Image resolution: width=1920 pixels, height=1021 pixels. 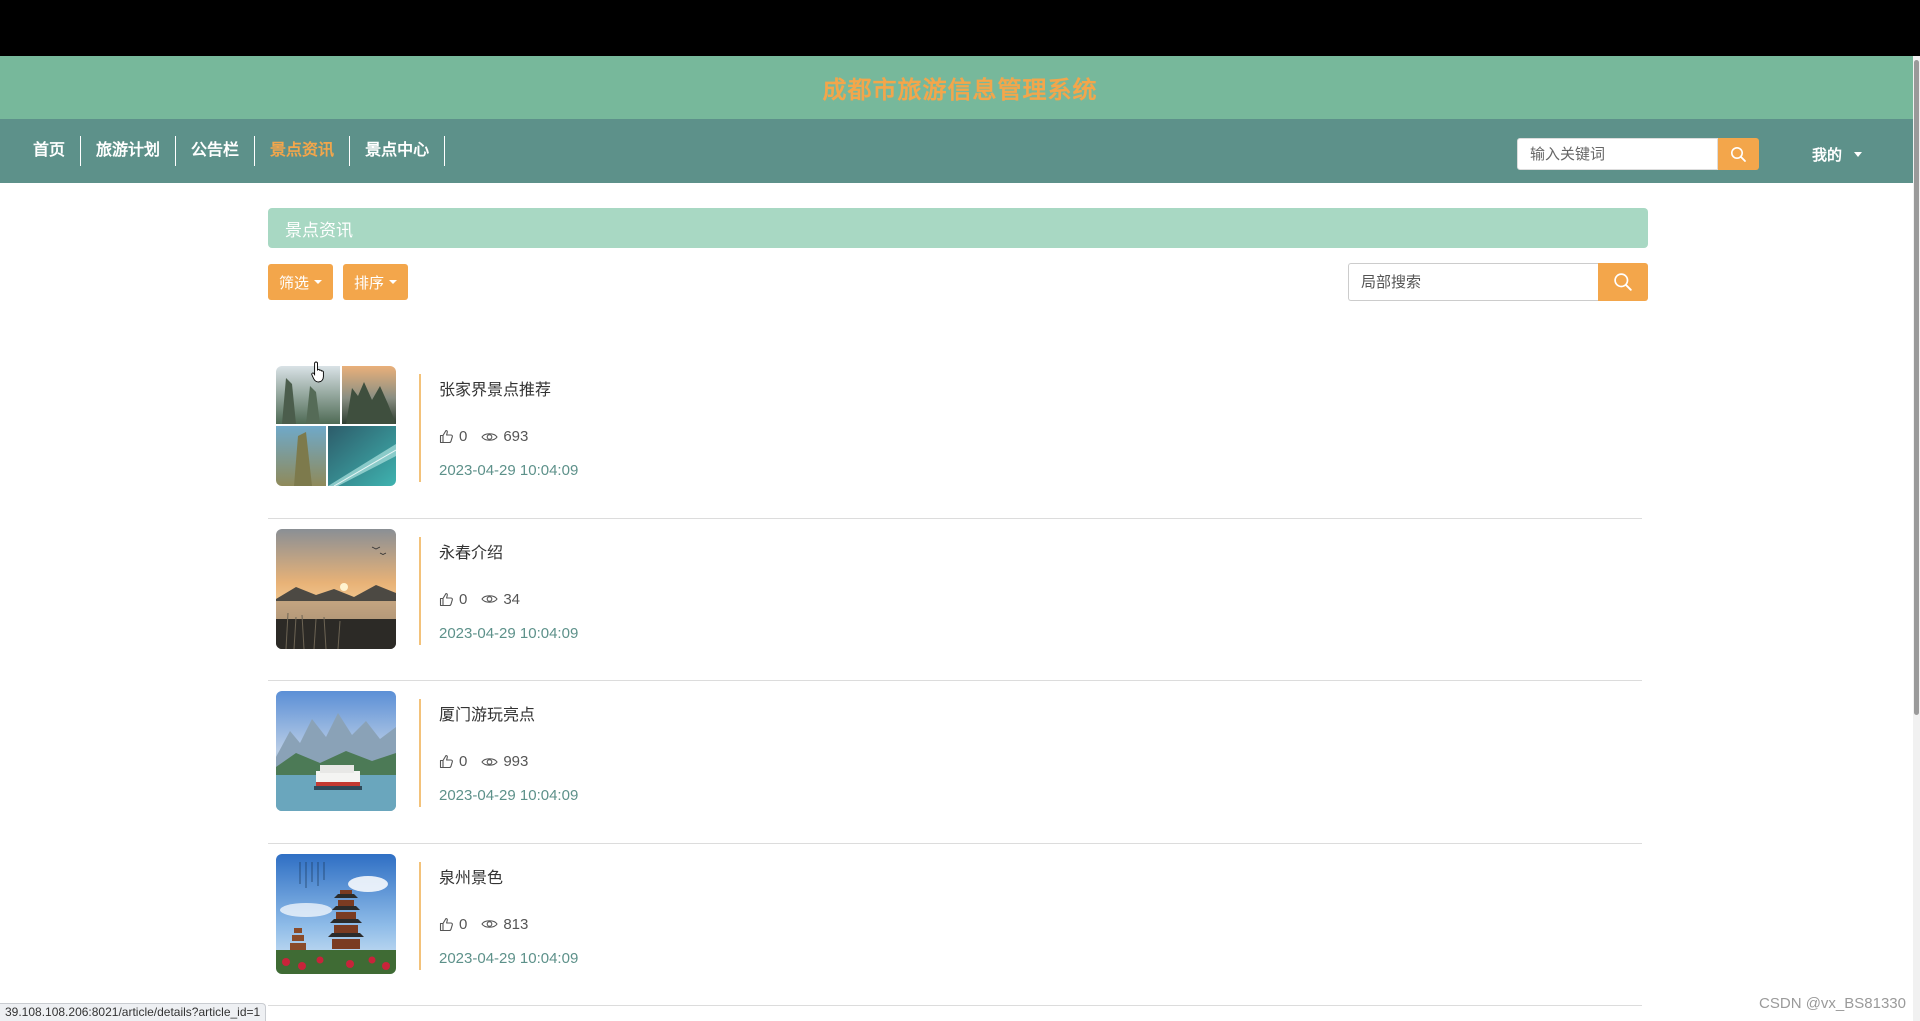 What do you see at coordinates (216, 151) in the screenshot?
I see `nav-item-bulletin: 公告栏` at bounding box center [216, 151].